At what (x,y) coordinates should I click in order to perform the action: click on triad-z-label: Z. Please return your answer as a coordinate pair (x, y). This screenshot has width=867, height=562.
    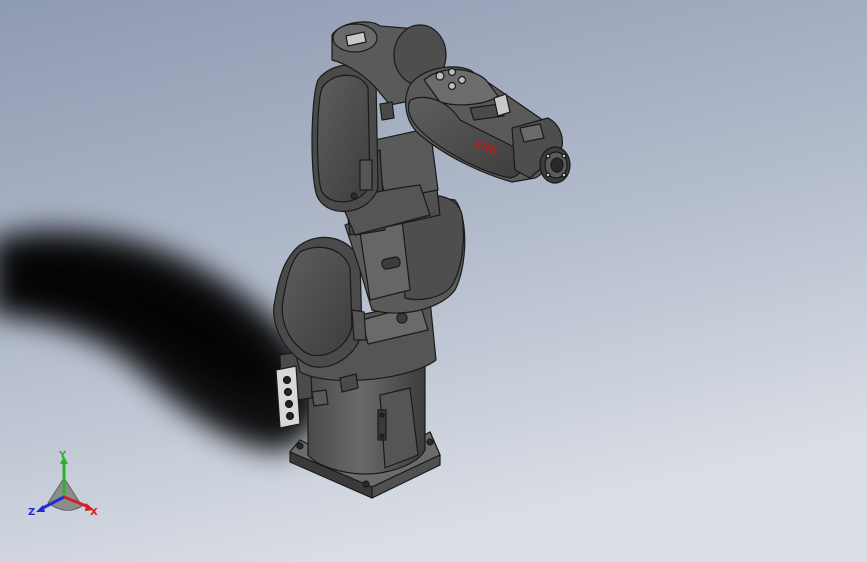
    Looking at the image, I should click on (31, 512).